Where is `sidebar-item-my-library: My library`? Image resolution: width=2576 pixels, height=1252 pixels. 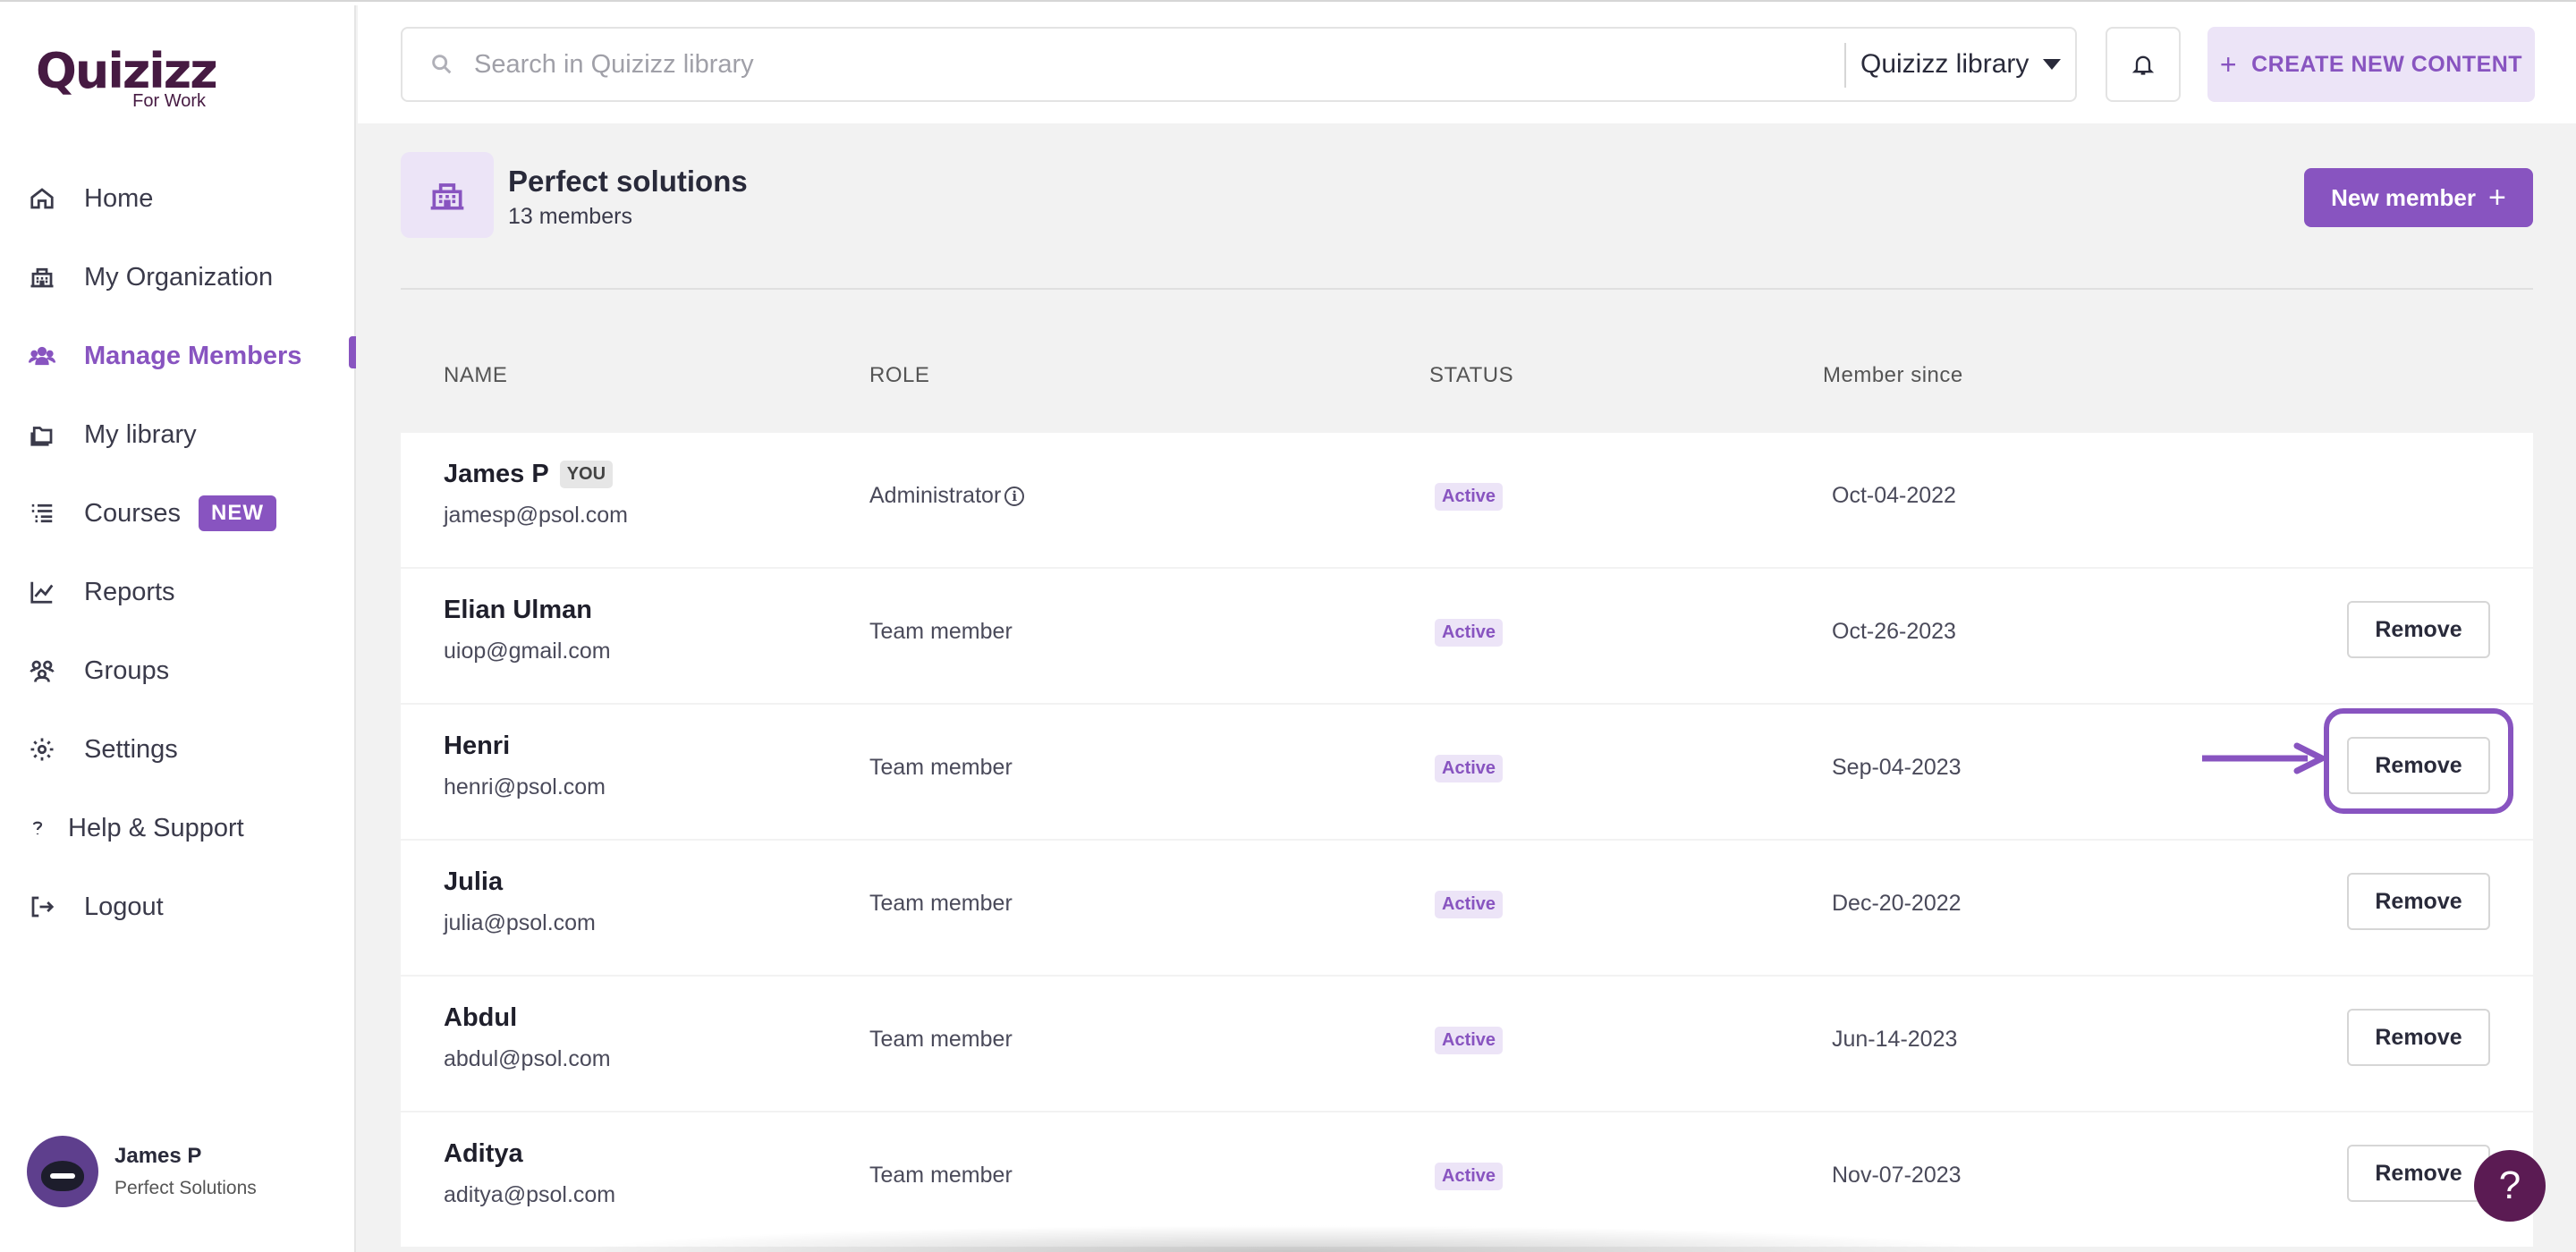 sidebar-item-my-library: My library is located at coordinates (178, 434).